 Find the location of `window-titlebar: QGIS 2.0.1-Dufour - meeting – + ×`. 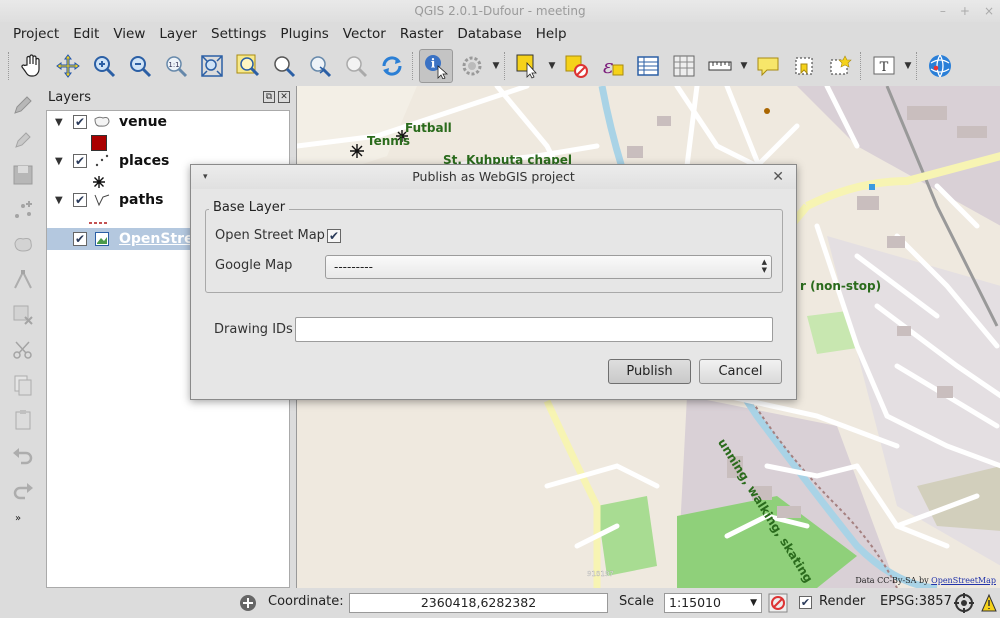

window-titlebar: QGIS 2.0.1-Dufour - meeting – + × is located at coordinates (500, 11).